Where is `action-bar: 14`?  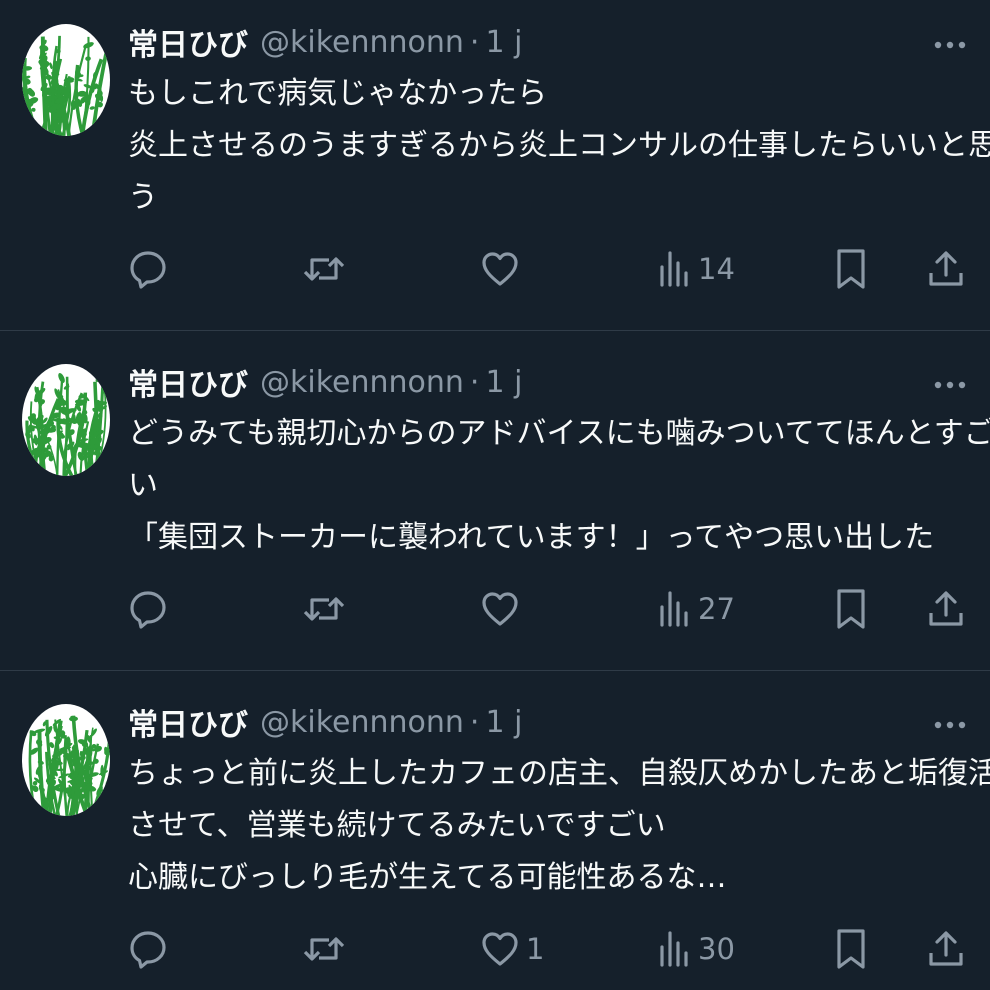
action-bar: 14 is located at coordinates (548, 269).